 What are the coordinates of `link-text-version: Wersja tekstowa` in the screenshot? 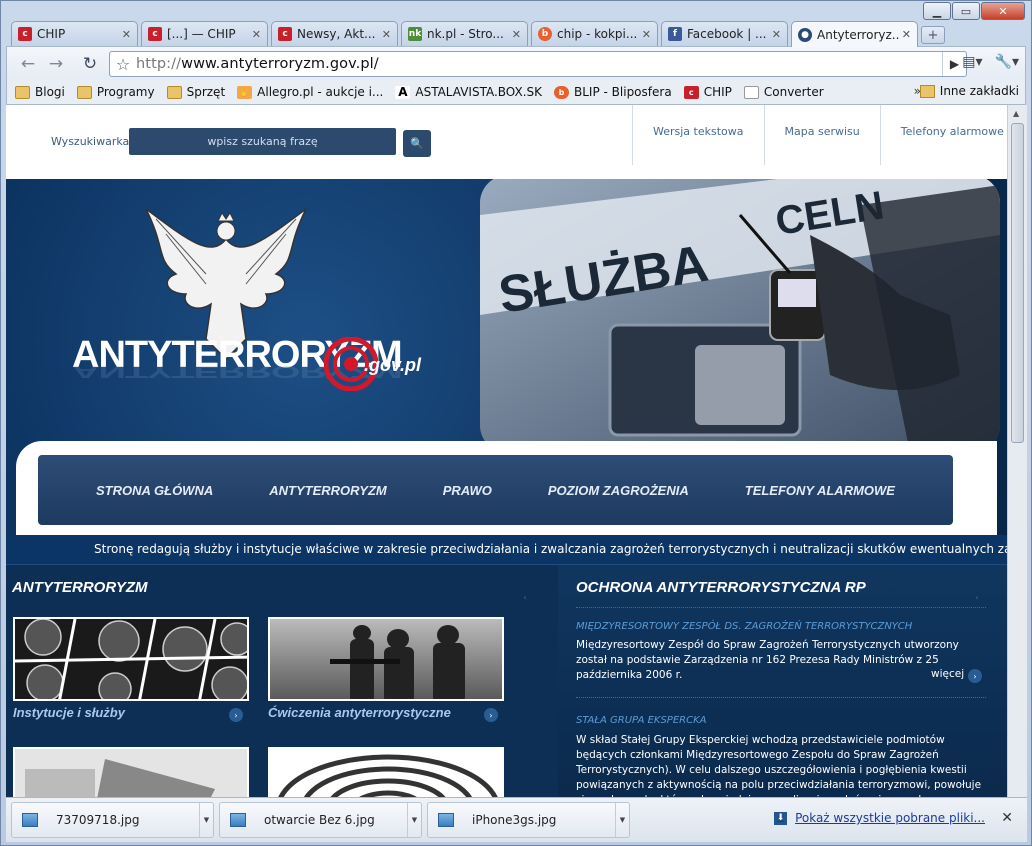 It's located at (698, 135).